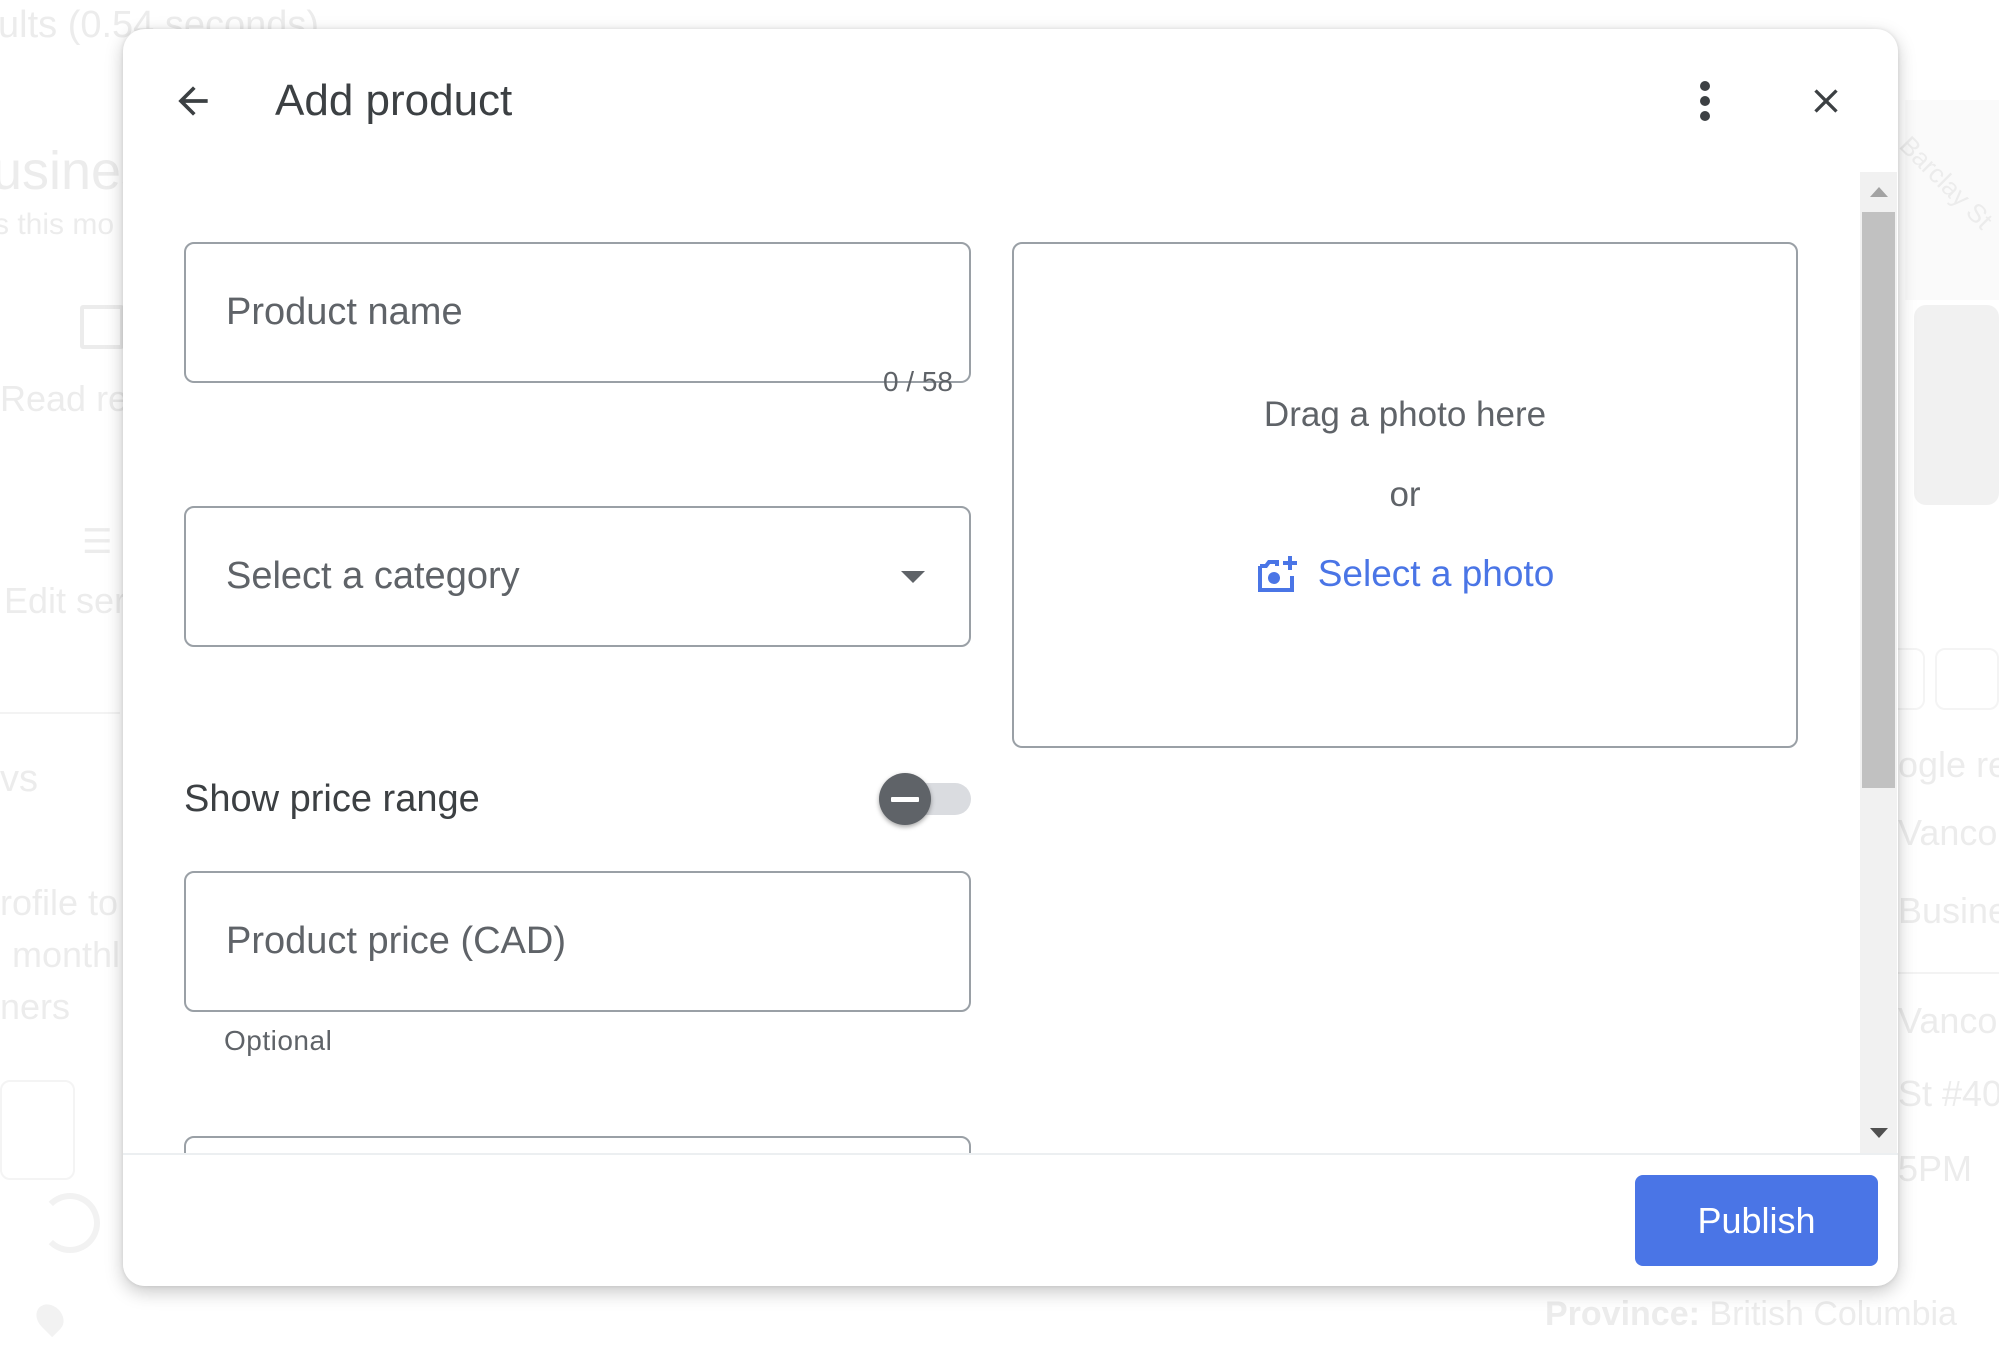  Describe the element at coordinates (65, 600) in the screenshot. I see `edit-services-link: Edit ser` at that location.